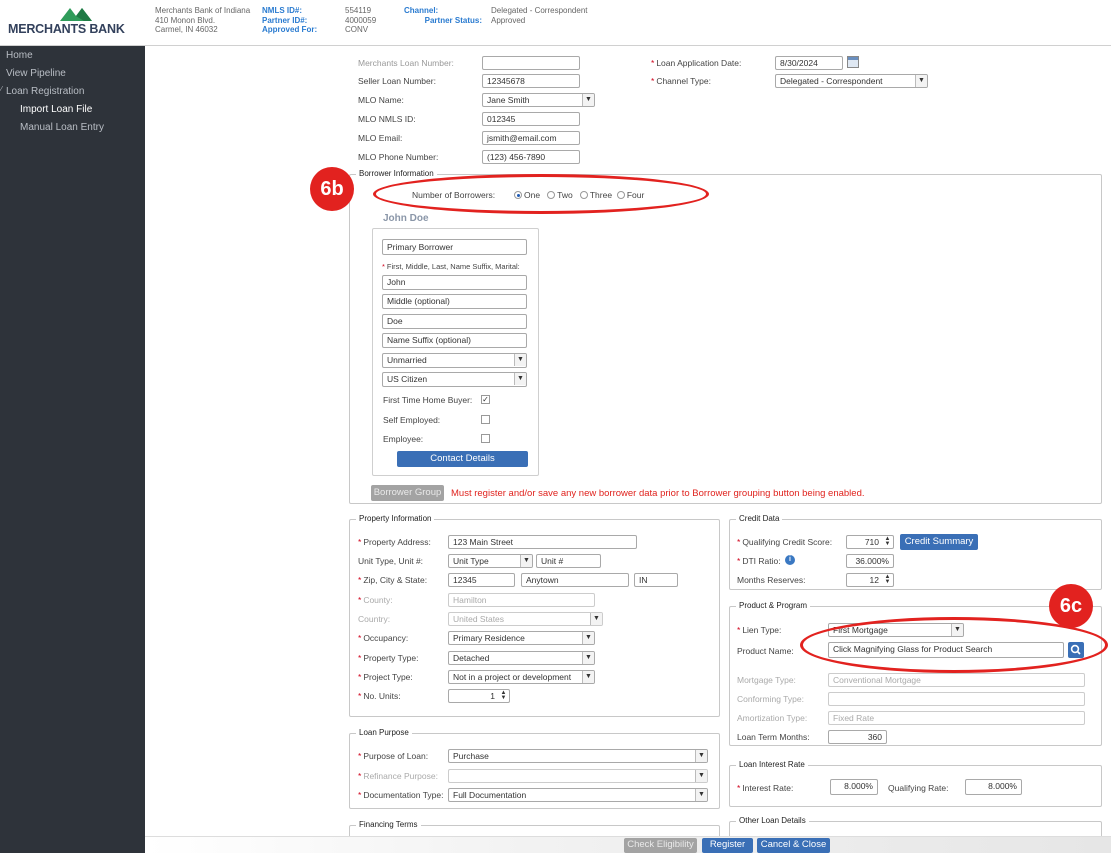 Image resolution: width=1111 pixels, height=853 pixels. I want to click on contact-details-button: Contact Details, so click(462, 459).